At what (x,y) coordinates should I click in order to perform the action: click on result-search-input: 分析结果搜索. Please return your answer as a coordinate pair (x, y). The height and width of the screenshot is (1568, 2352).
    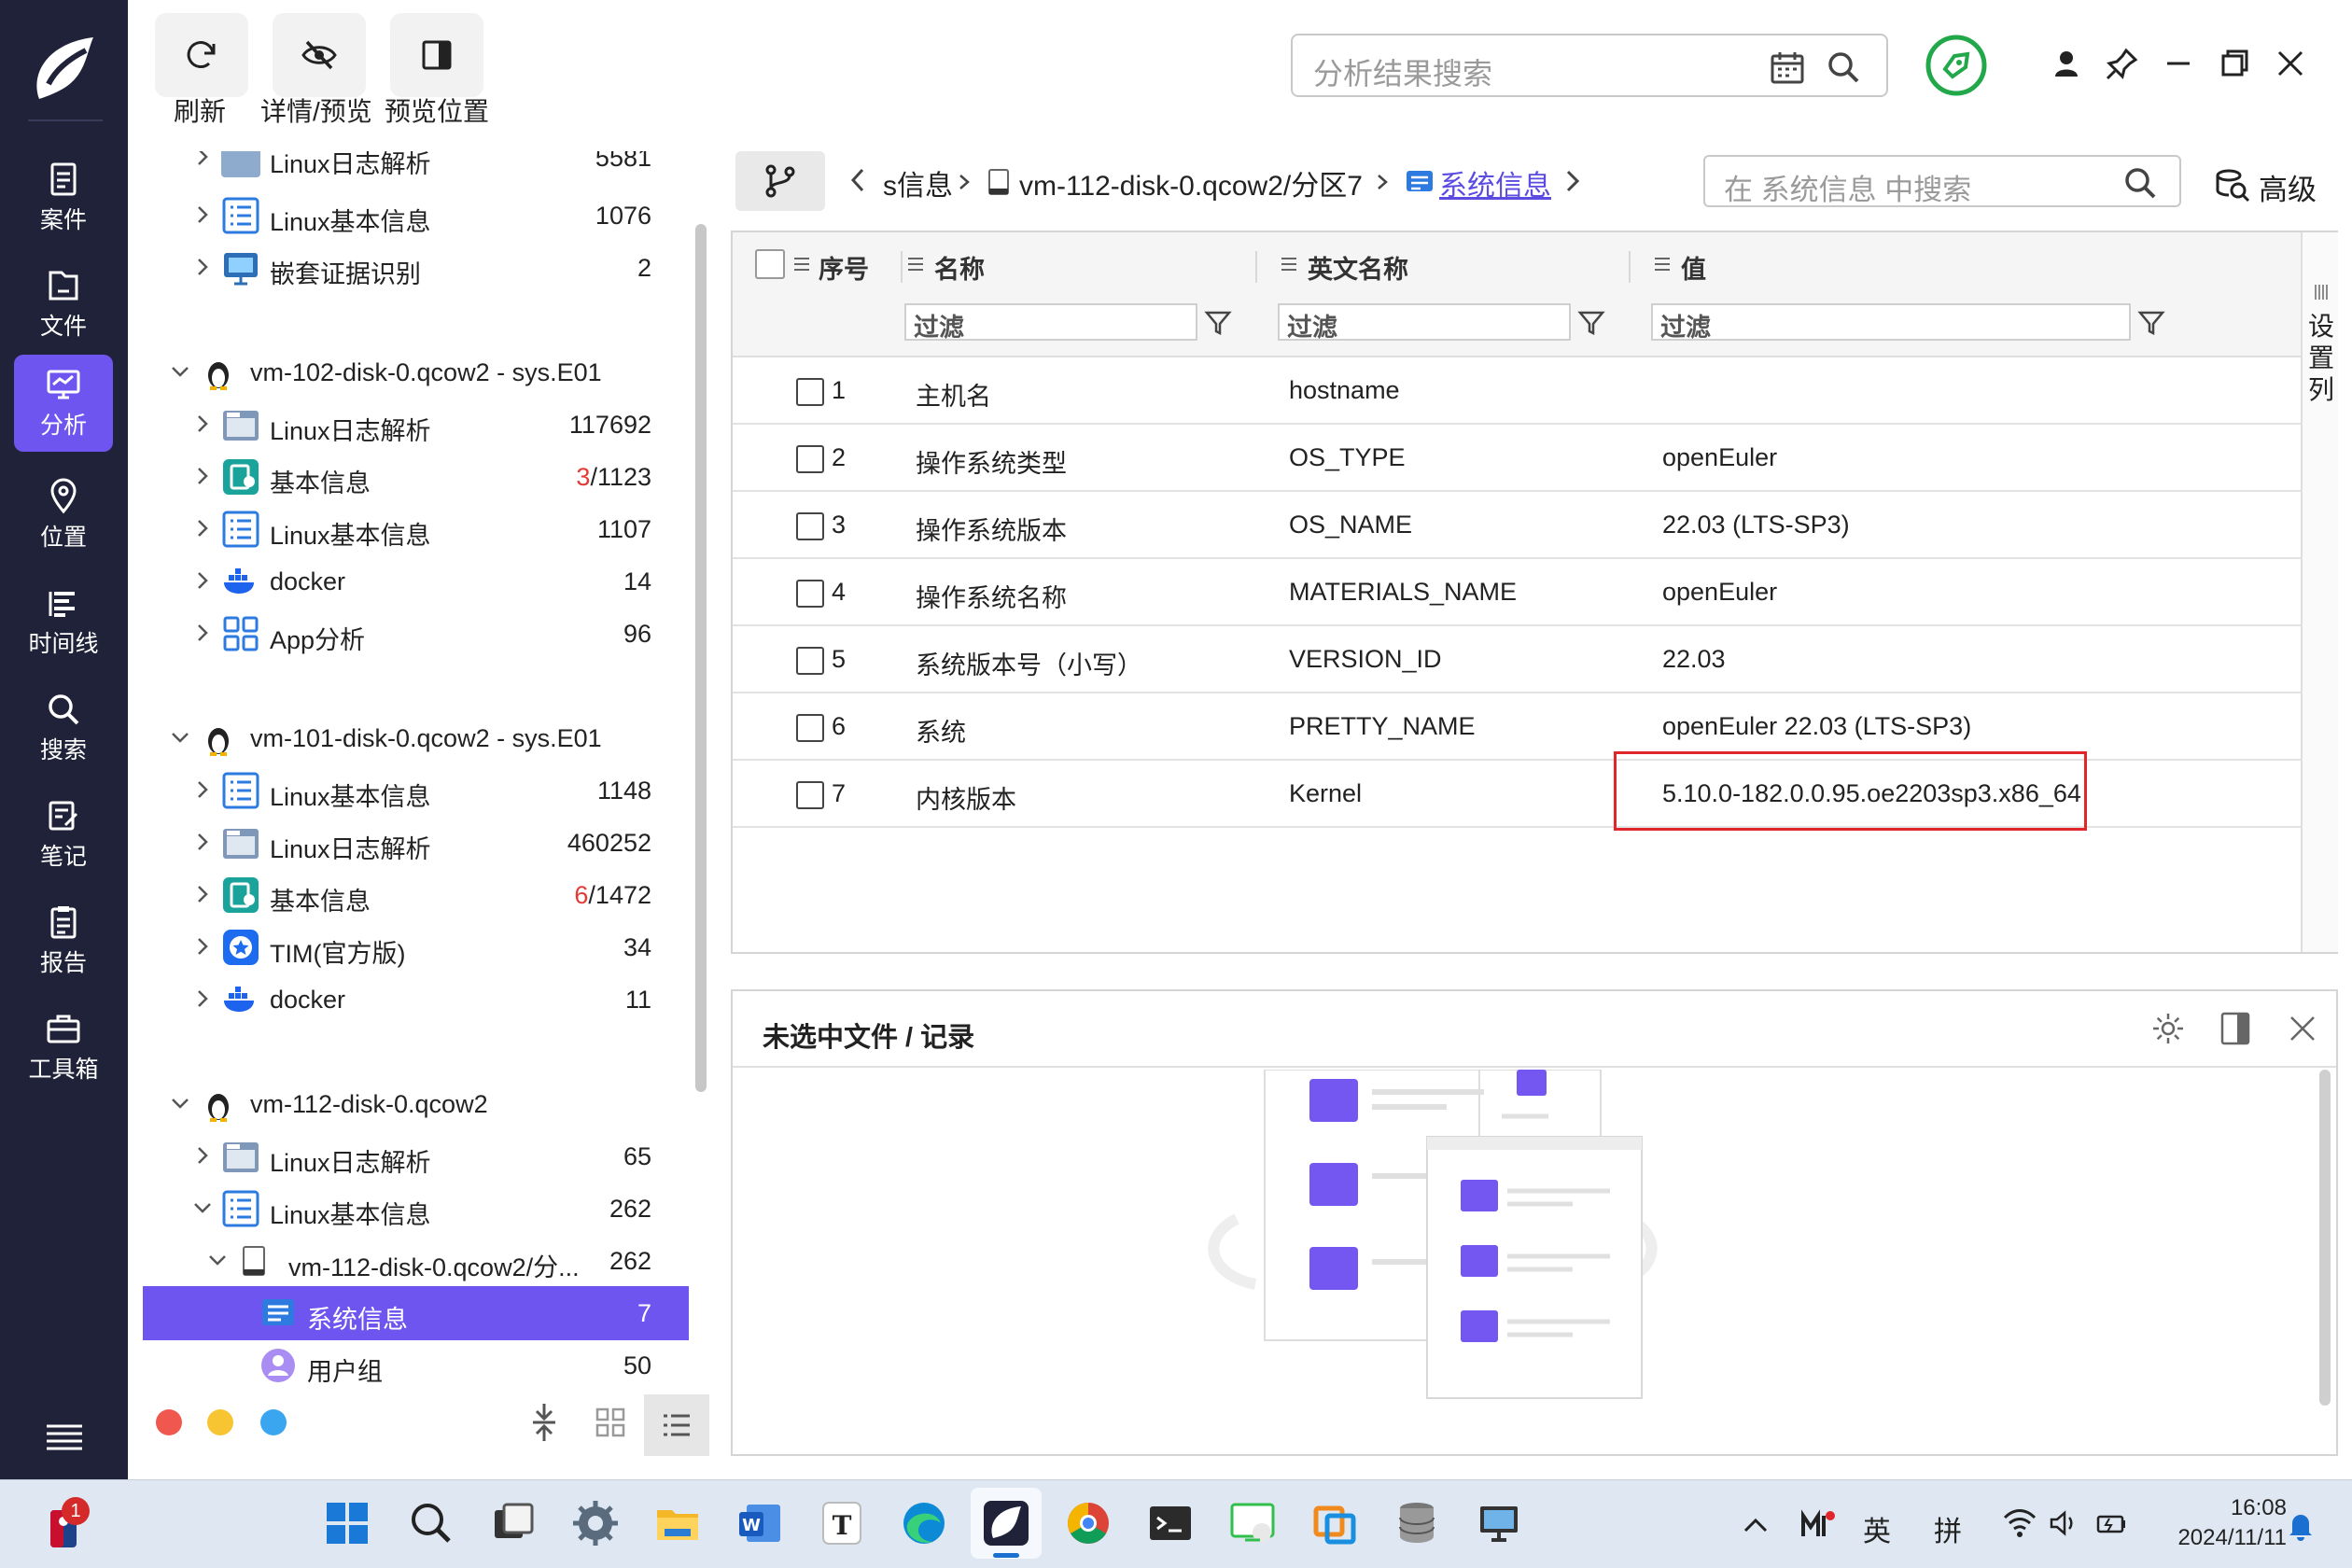
    Looking at the image, I should click on (1589, 65).